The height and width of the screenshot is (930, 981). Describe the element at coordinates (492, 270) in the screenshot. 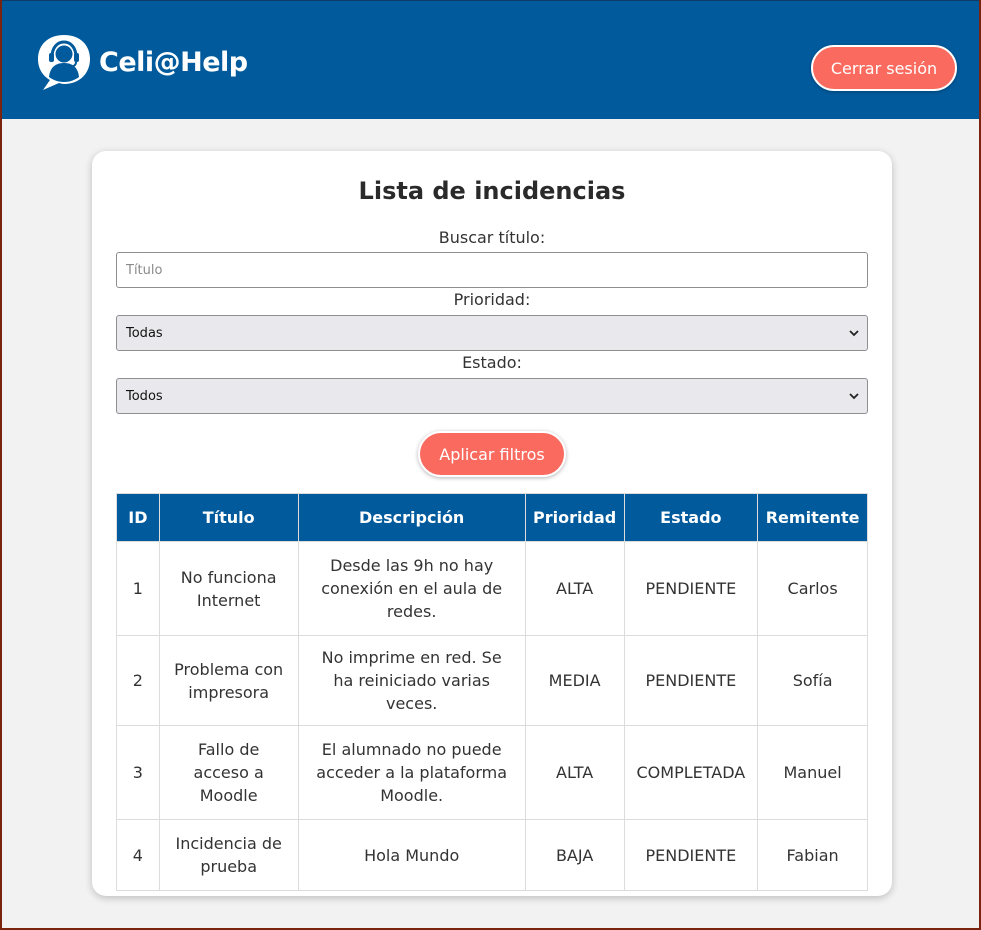

I see `search-title-input` at that location.